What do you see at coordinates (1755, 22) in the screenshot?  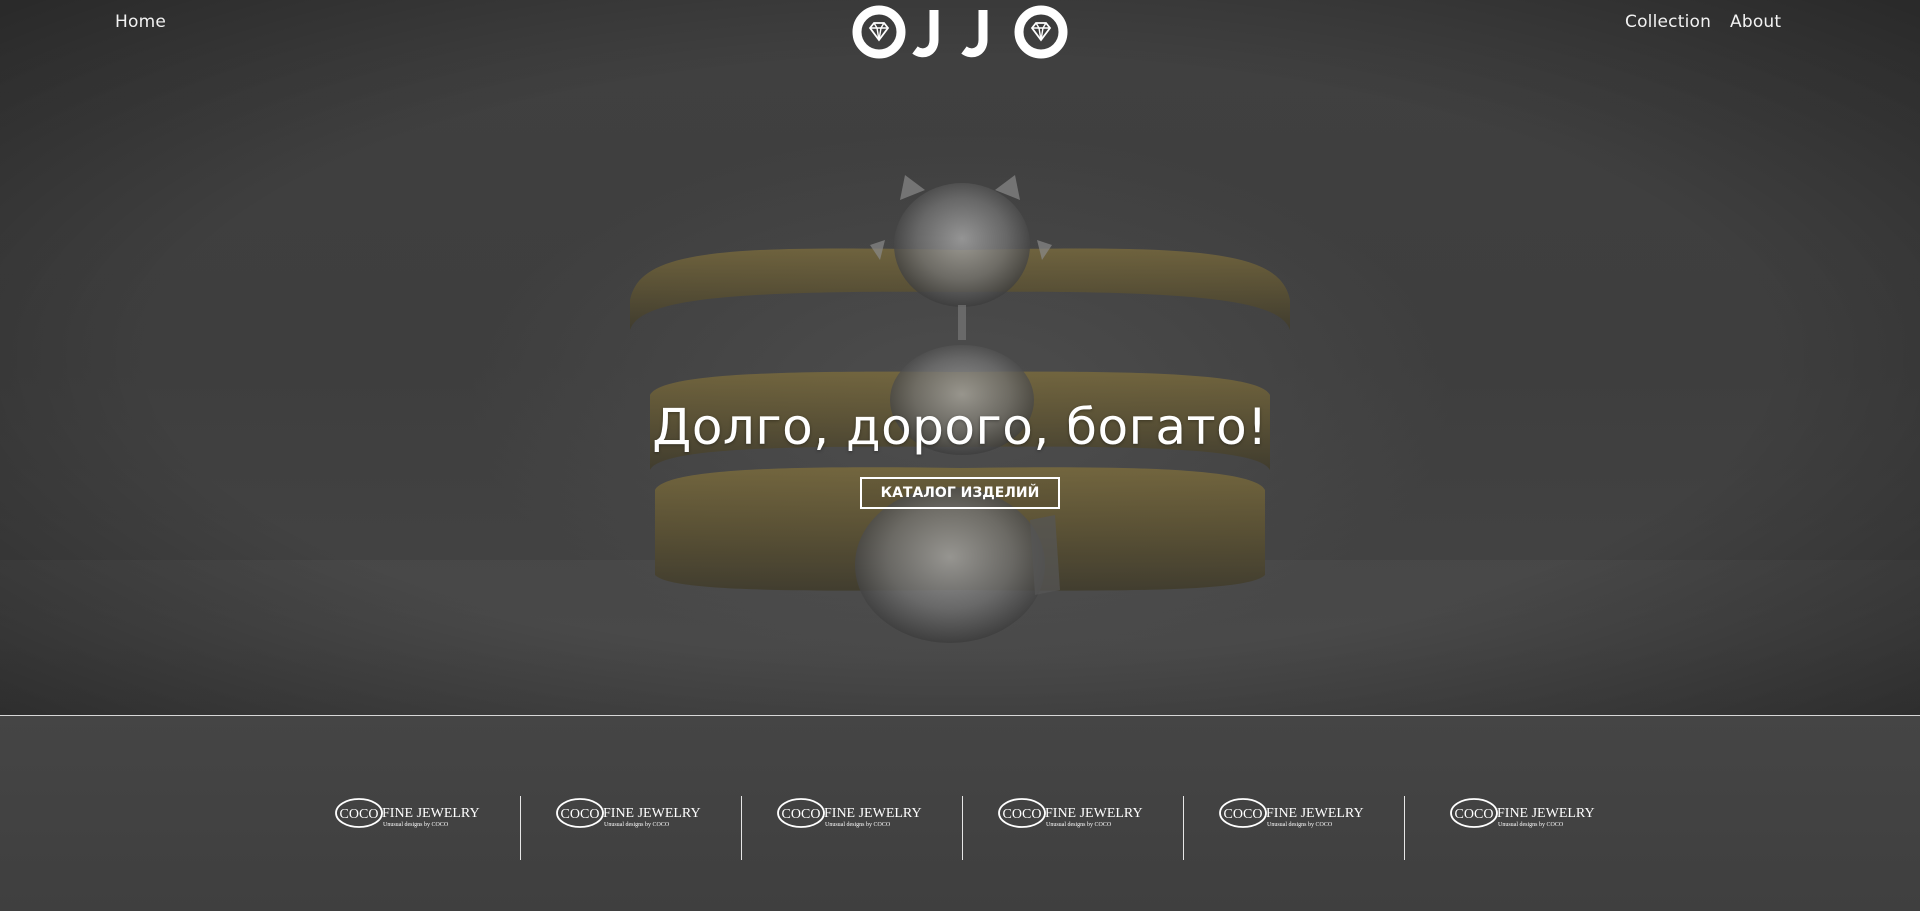 I see `nav-about-link: About` at bounding box center [1755, 22].